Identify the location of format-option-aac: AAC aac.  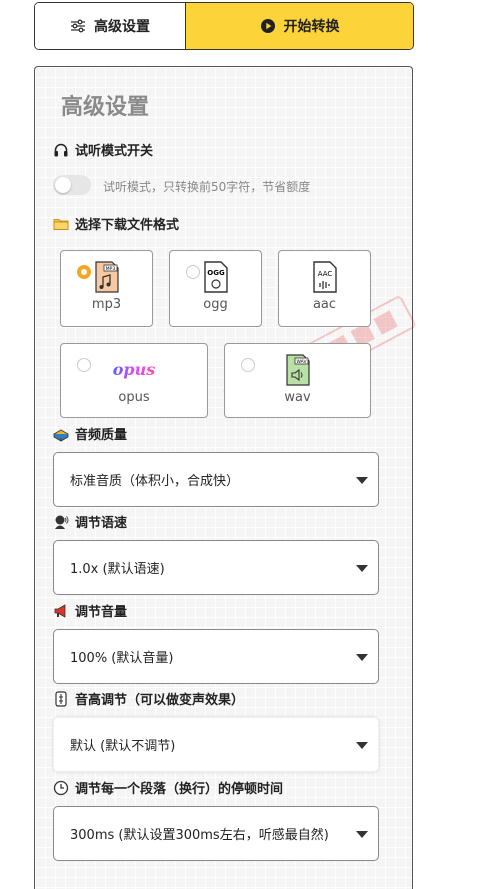
(324, 288).